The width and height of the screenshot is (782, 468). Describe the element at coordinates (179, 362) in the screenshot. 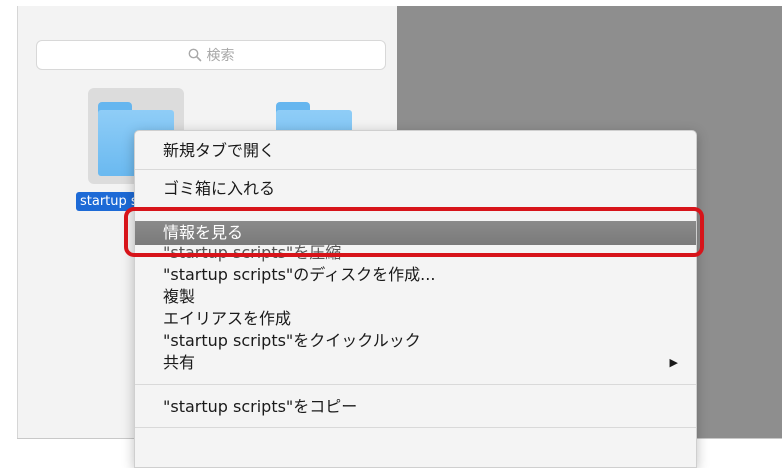

I see `menu-item-label: 共有` at that location.